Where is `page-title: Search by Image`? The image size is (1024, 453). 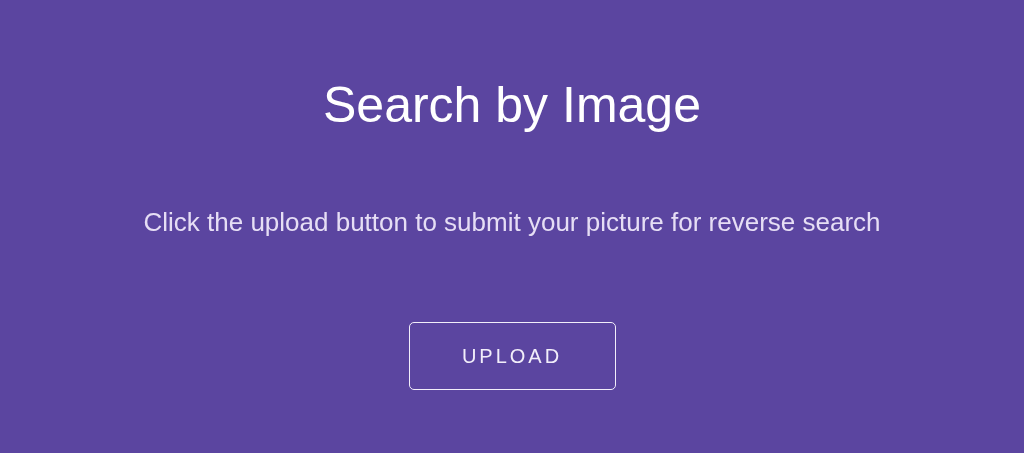
page-title: Search by Image is located at coordinates (512, 105).